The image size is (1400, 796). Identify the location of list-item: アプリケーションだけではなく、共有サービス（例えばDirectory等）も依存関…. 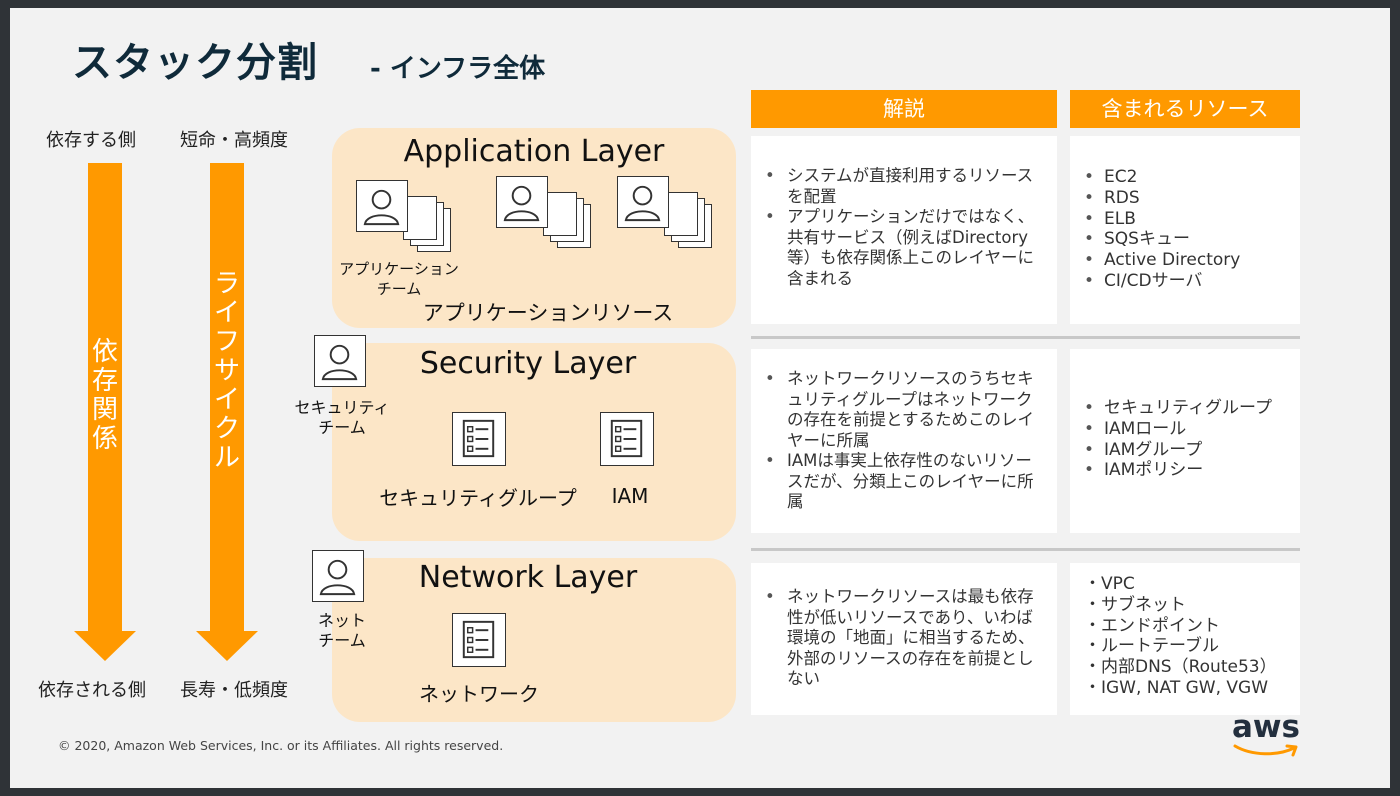
(901, 248).